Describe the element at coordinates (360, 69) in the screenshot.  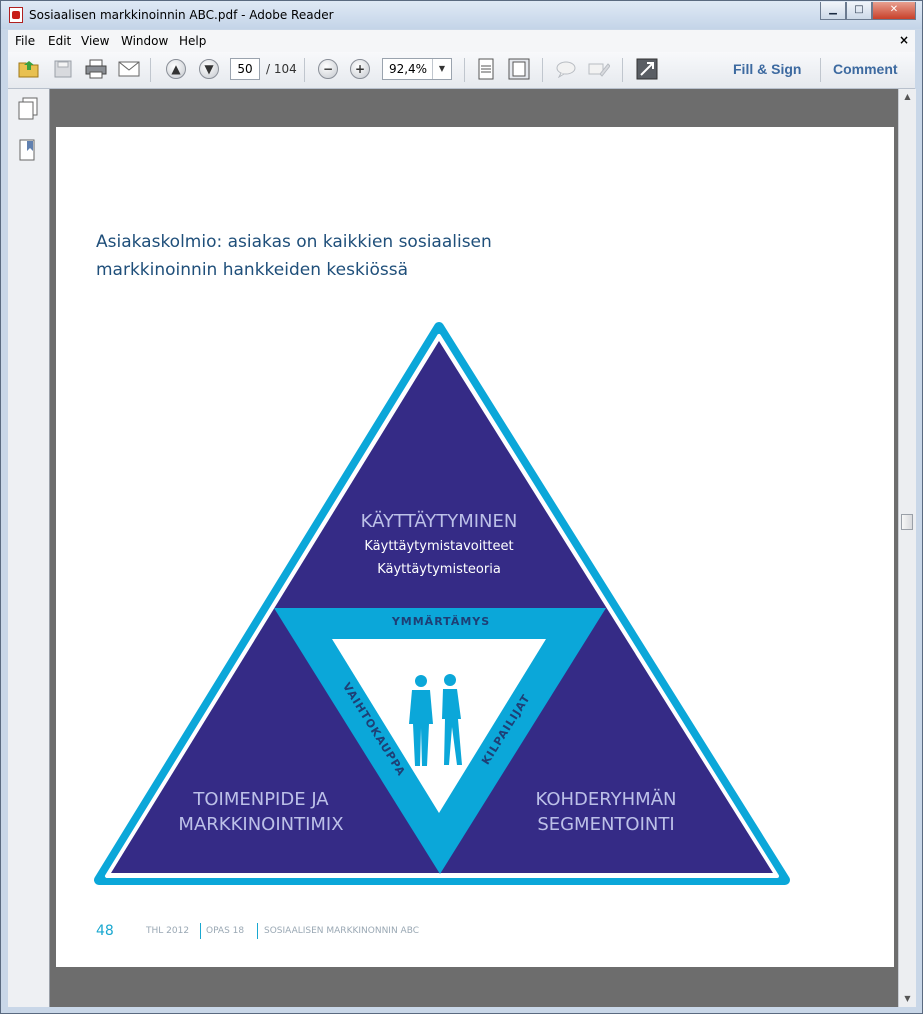
I see `zoom-in-icon: +` at that location.